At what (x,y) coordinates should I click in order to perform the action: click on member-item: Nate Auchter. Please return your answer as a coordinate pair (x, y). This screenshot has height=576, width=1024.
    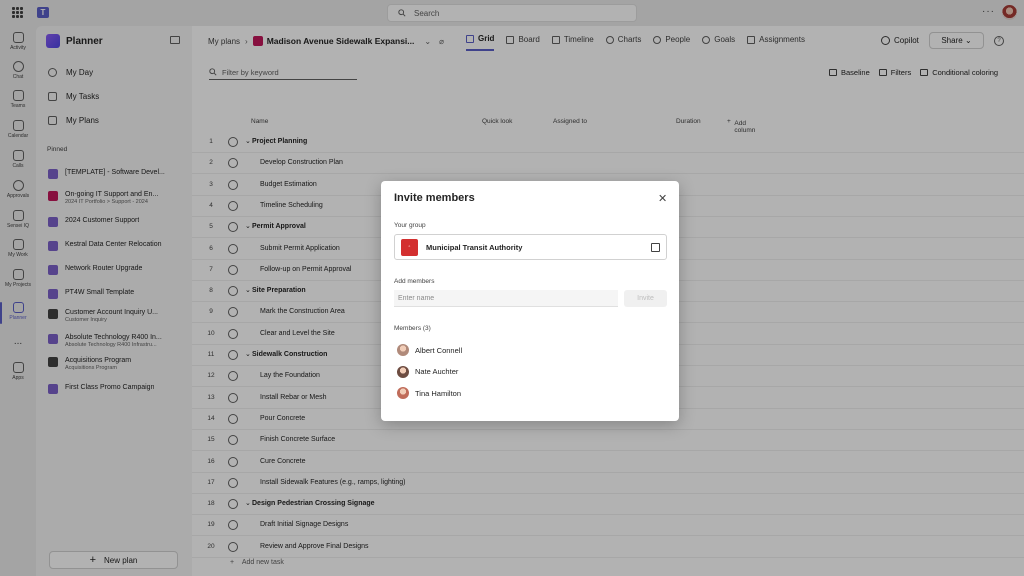
    Looking at the image, I should click on (428, 371).